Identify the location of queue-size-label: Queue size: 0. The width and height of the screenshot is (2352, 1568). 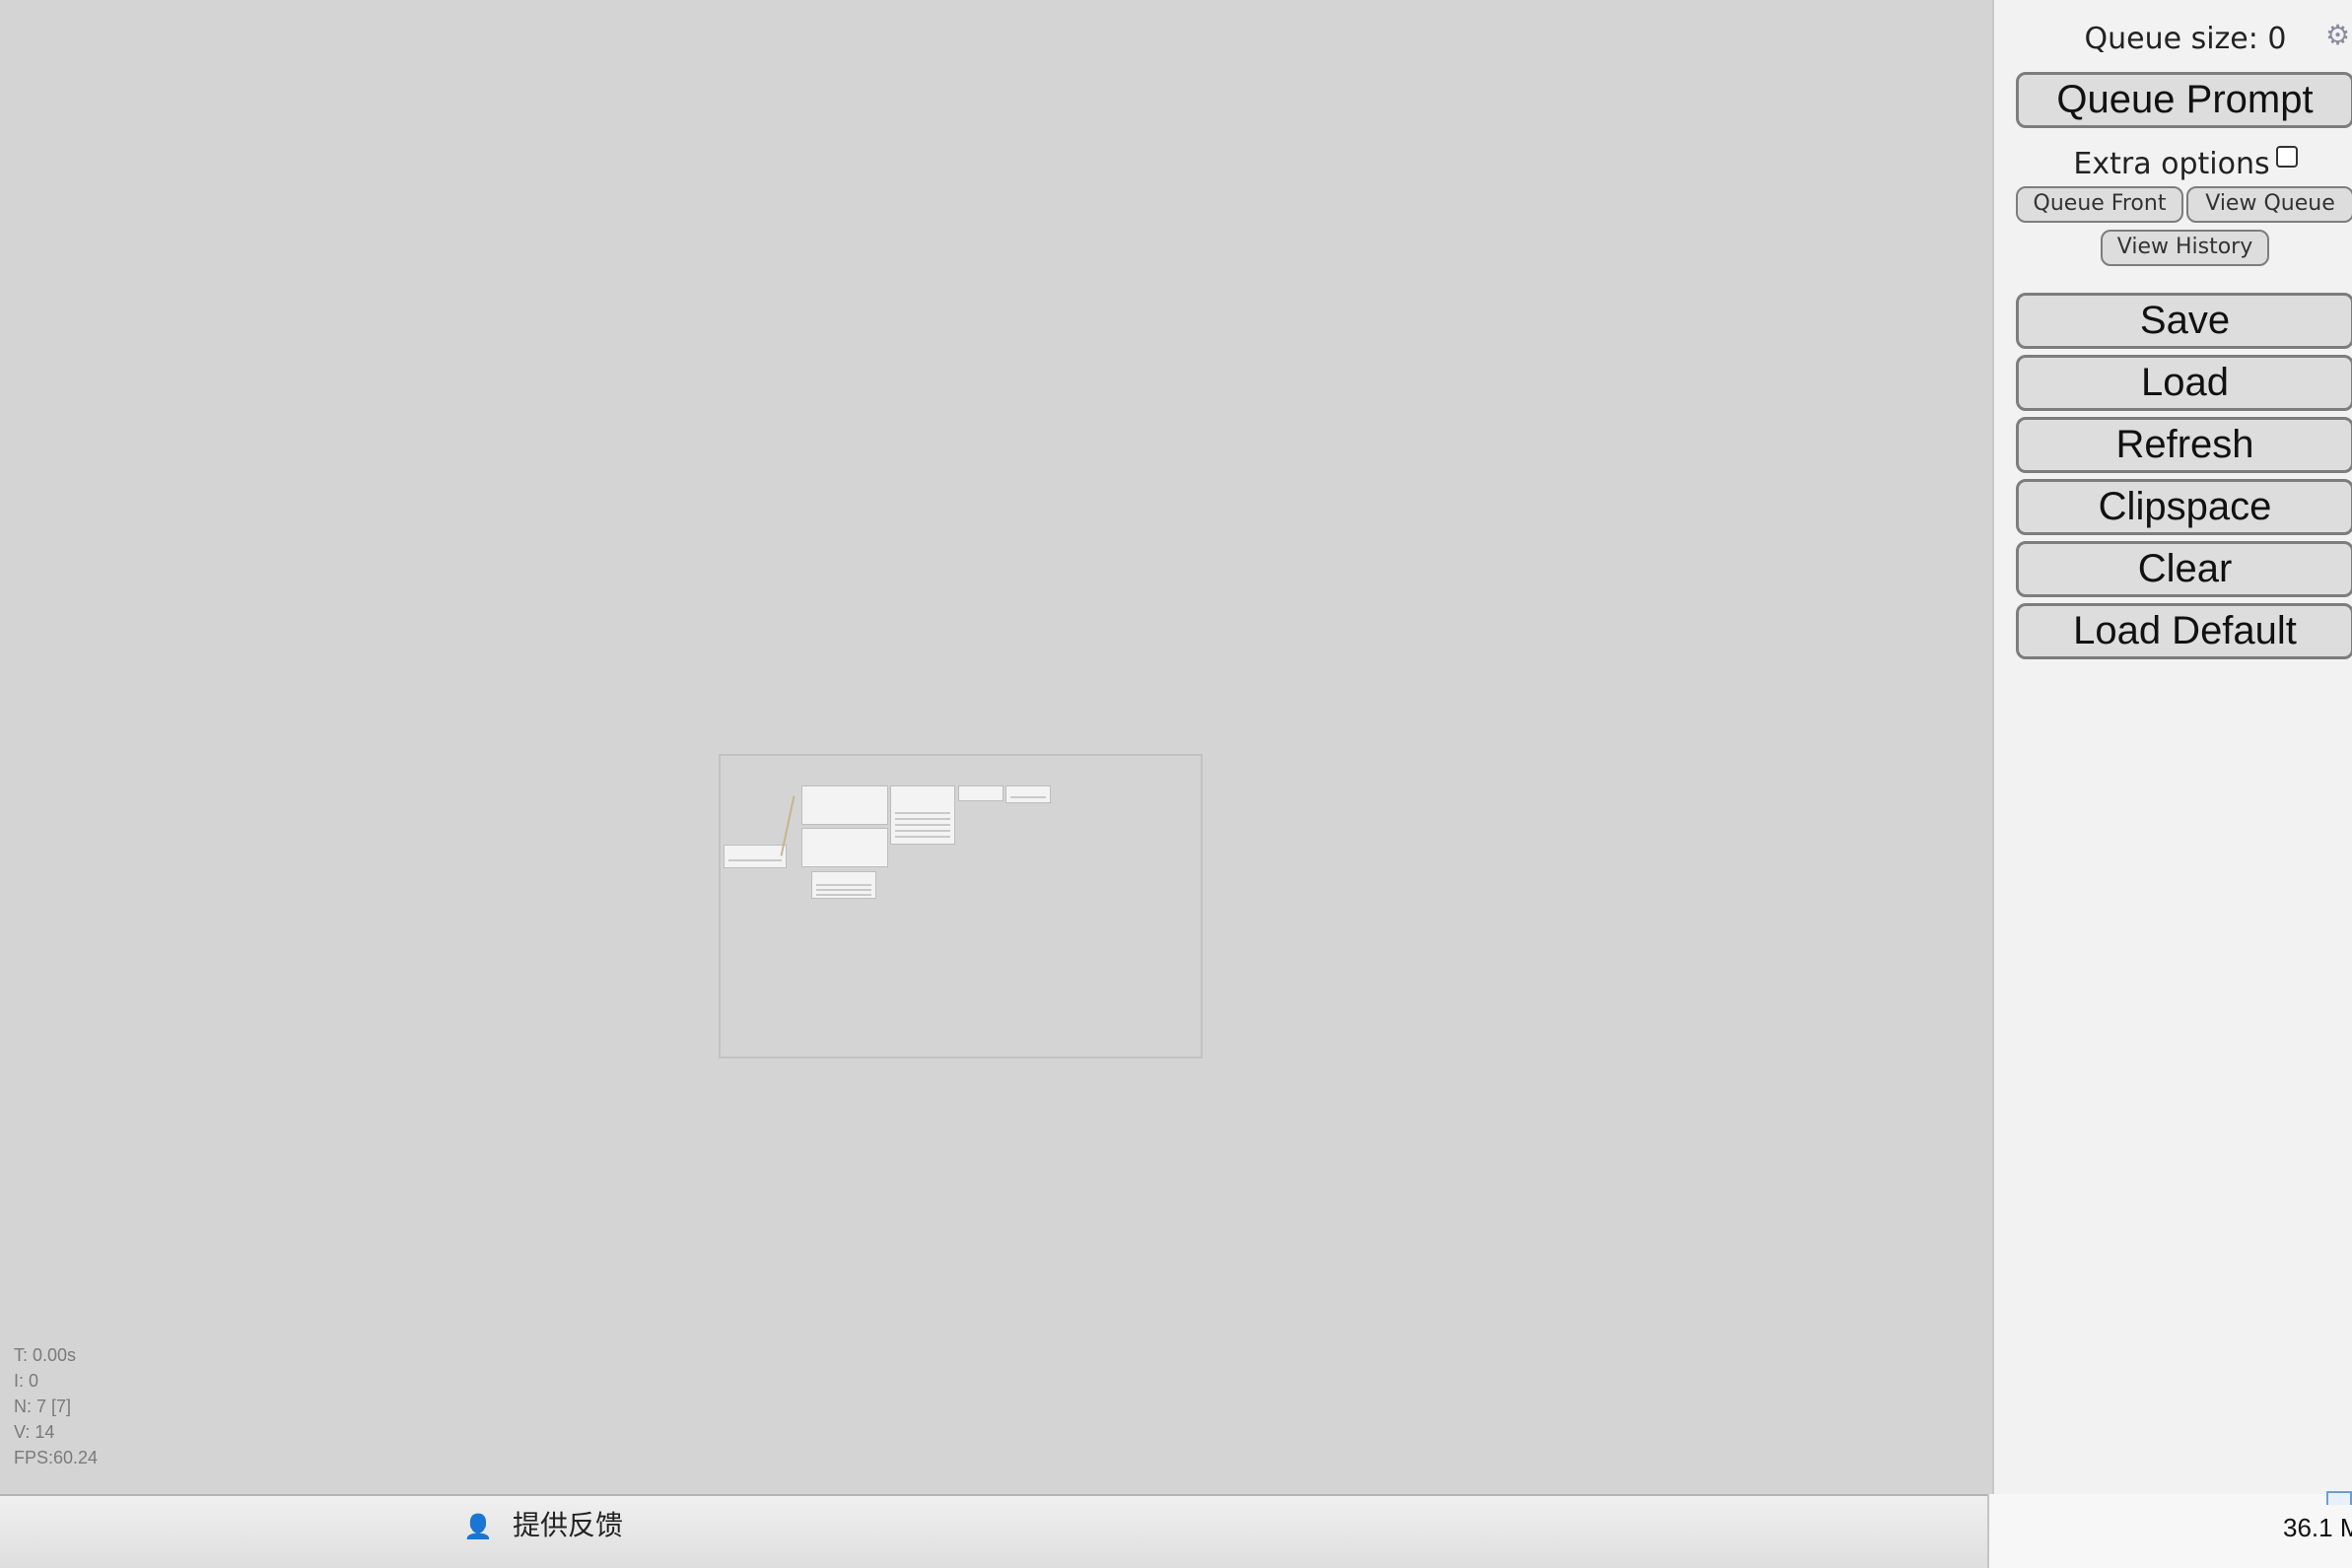
(2185, 39).